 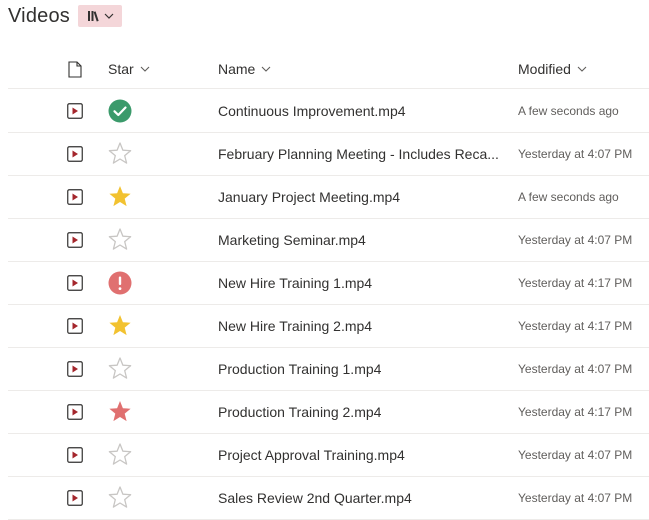 I want to click on column-header-row: Star Name Modified, so click(x=328, y=69).